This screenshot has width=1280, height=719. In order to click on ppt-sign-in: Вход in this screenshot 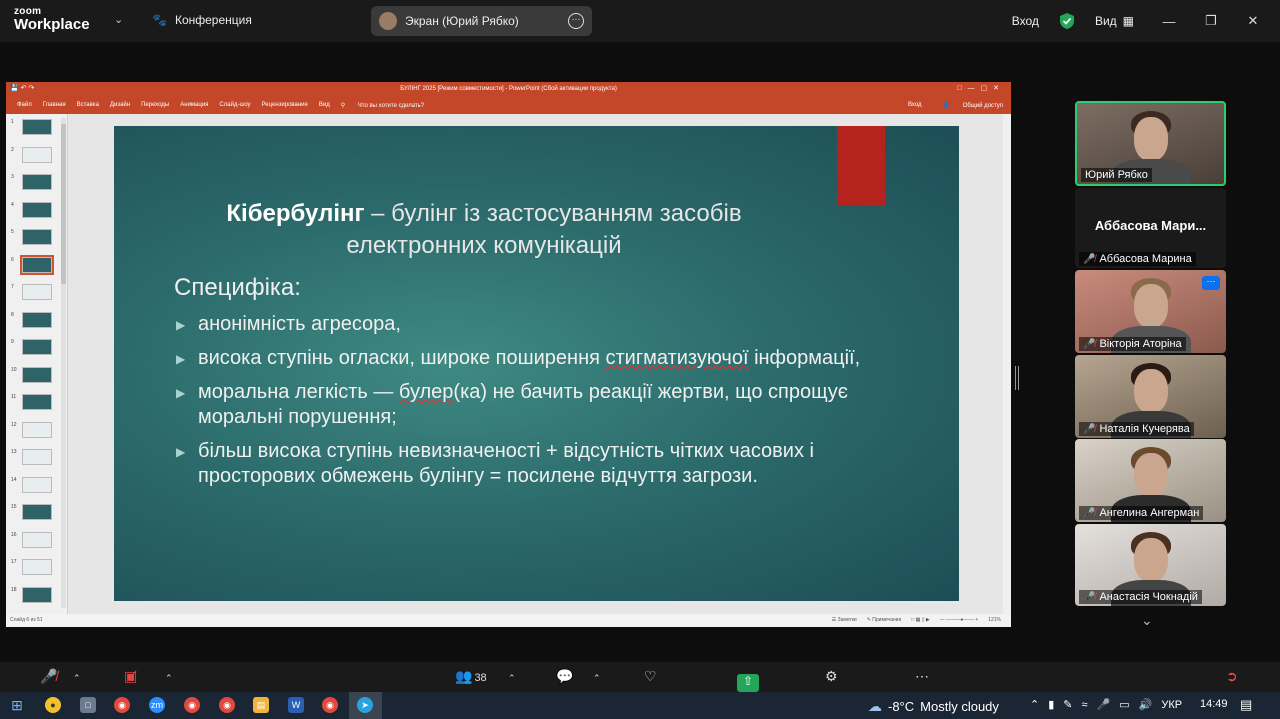, I will do `click(915, 105)`.